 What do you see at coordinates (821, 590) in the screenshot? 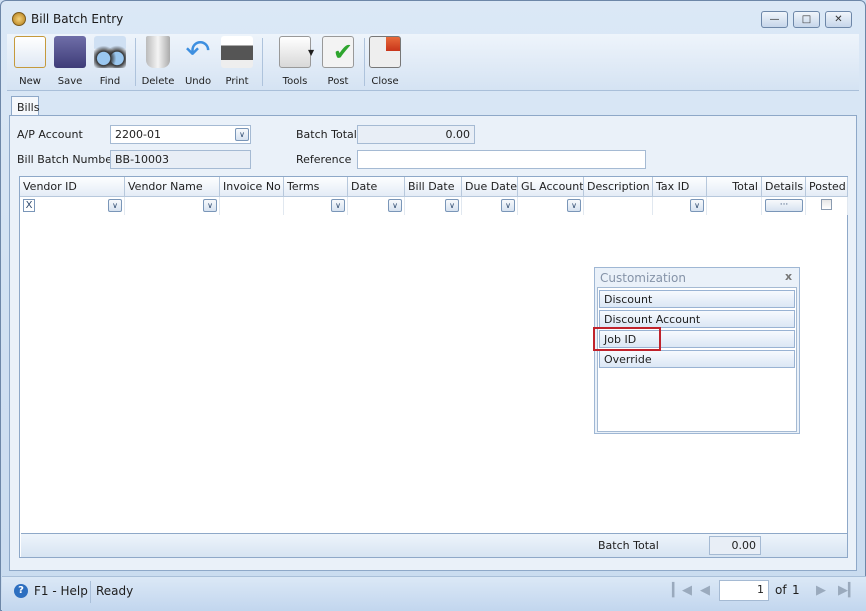
I see `next-page-button: ▶` at bounding box center [821, 590].